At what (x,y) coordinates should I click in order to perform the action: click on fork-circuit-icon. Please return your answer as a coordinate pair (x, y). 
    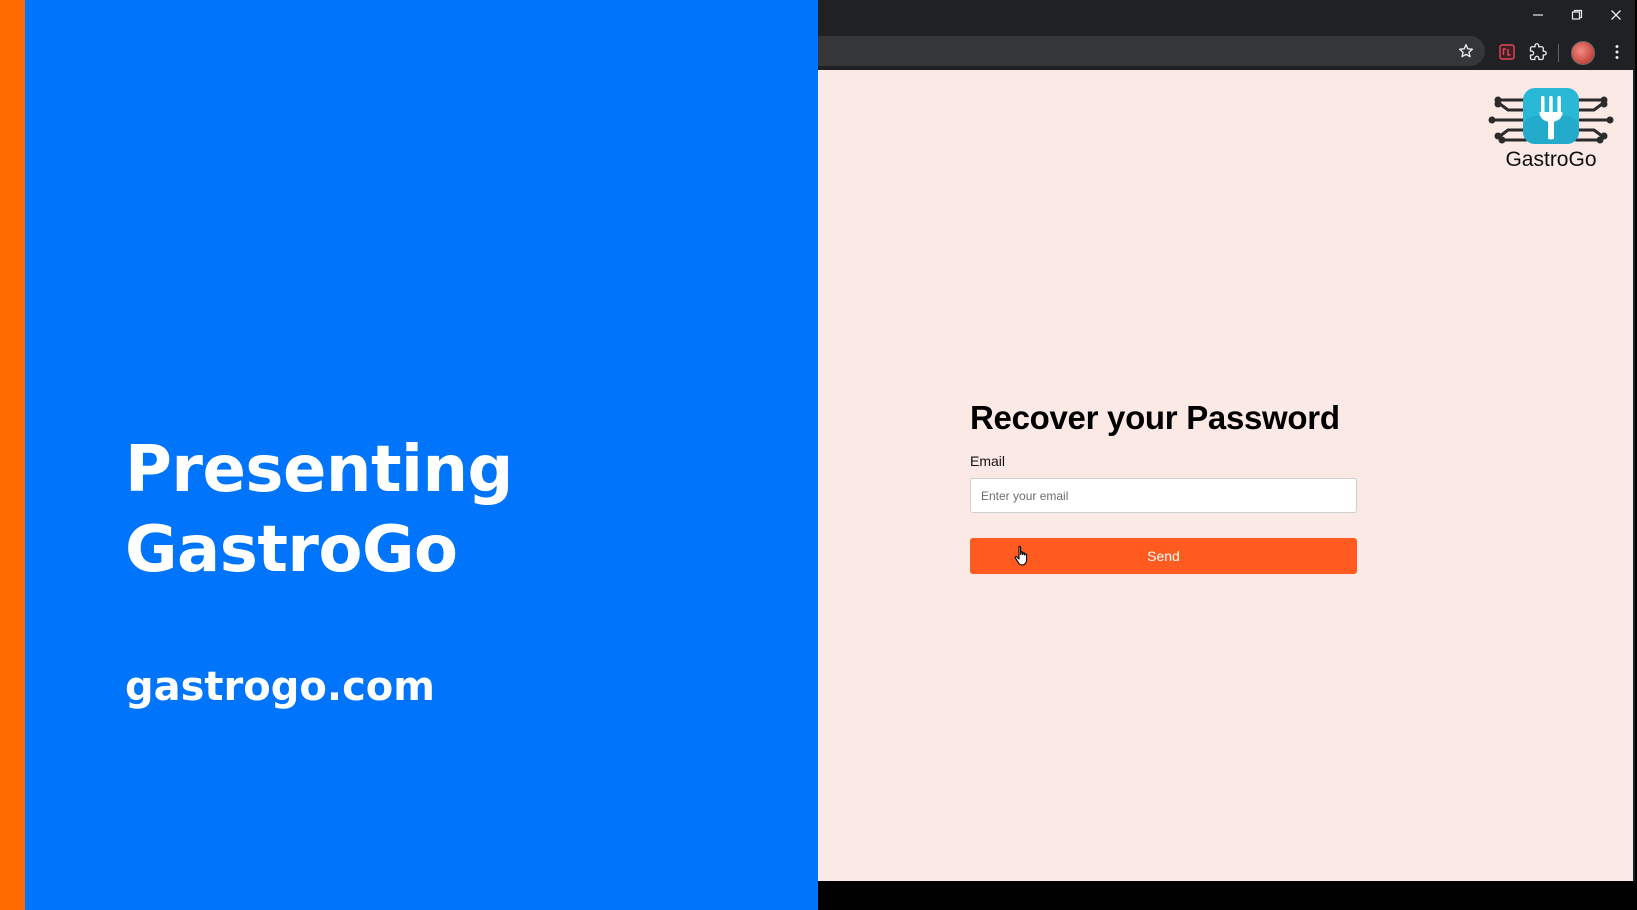
    Looking at the image, I should click on (1551, 116).